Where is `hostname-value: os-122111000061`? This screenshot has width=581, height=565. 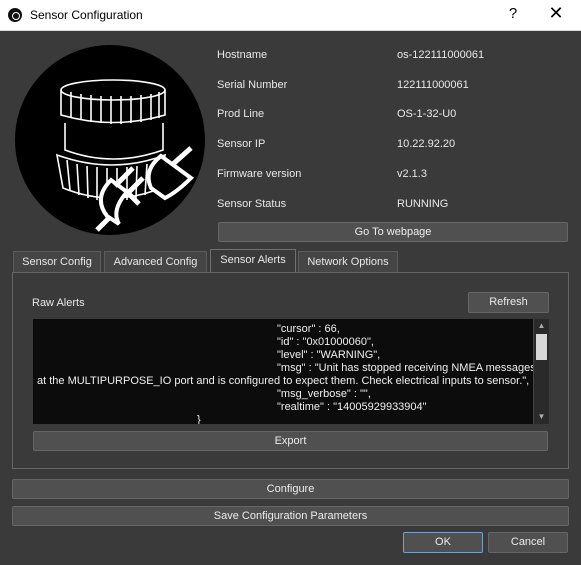
hostname-value: os-122111000061 is located at coordinates (441, 55).